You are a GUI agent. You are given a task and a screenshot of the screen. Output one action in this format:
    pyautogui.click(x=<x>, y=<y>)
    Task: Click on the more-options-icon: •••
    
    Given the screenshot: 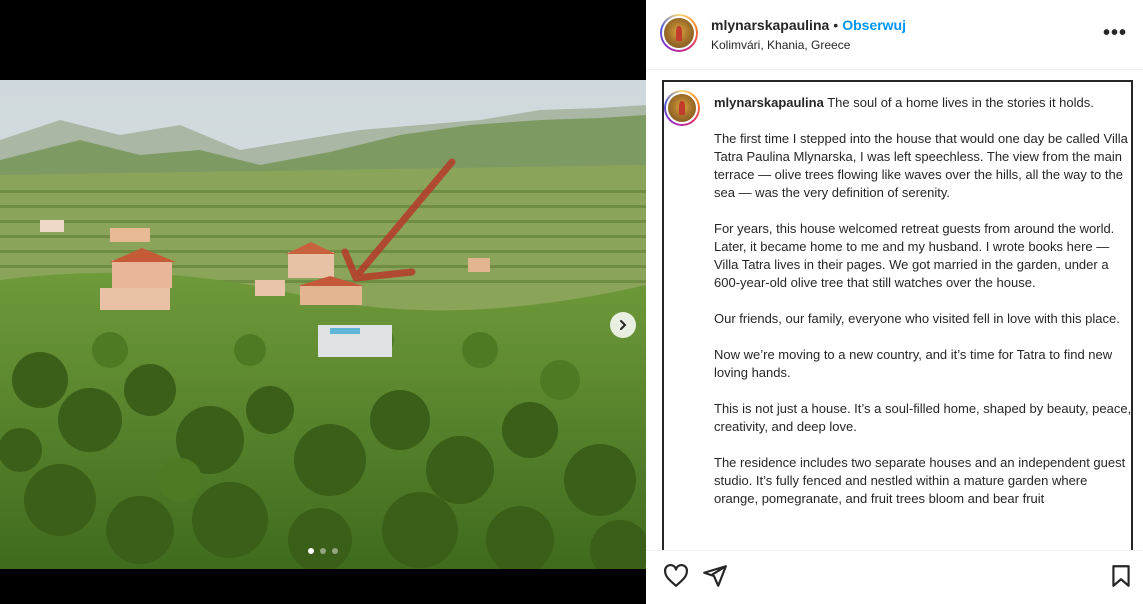 What is the action you would take?
    pyautogui.click(x=1115, y=33)
    